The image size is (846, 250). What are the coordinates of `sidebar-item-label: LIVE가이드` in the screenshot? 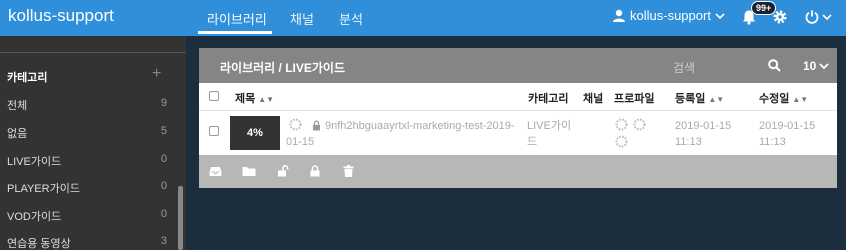 It's located at (34, 162).